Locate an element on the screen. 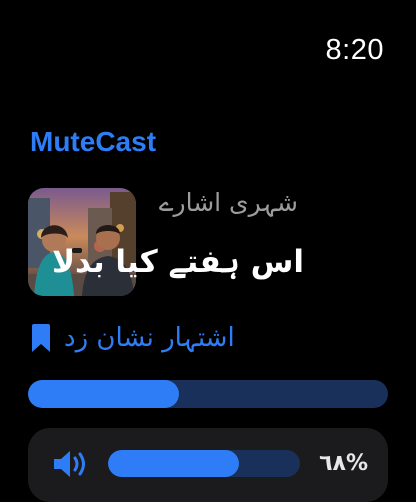 This screenshot has height=502, width=416. playback-progress-bar is located at coordinates (208, 394).